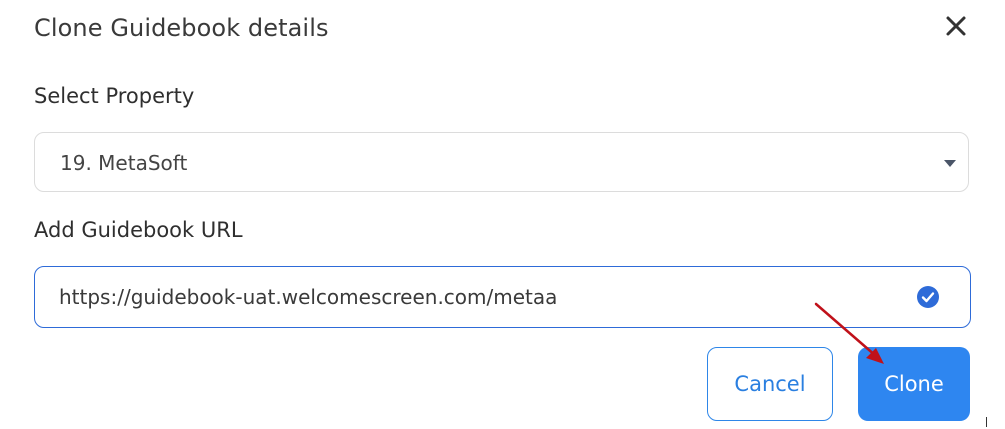 The image size is (1005, 429). Describe the element at coordinates (124, 163) in the screenshot. I see `property-selected-value: 19. MetaSoft` at that location.